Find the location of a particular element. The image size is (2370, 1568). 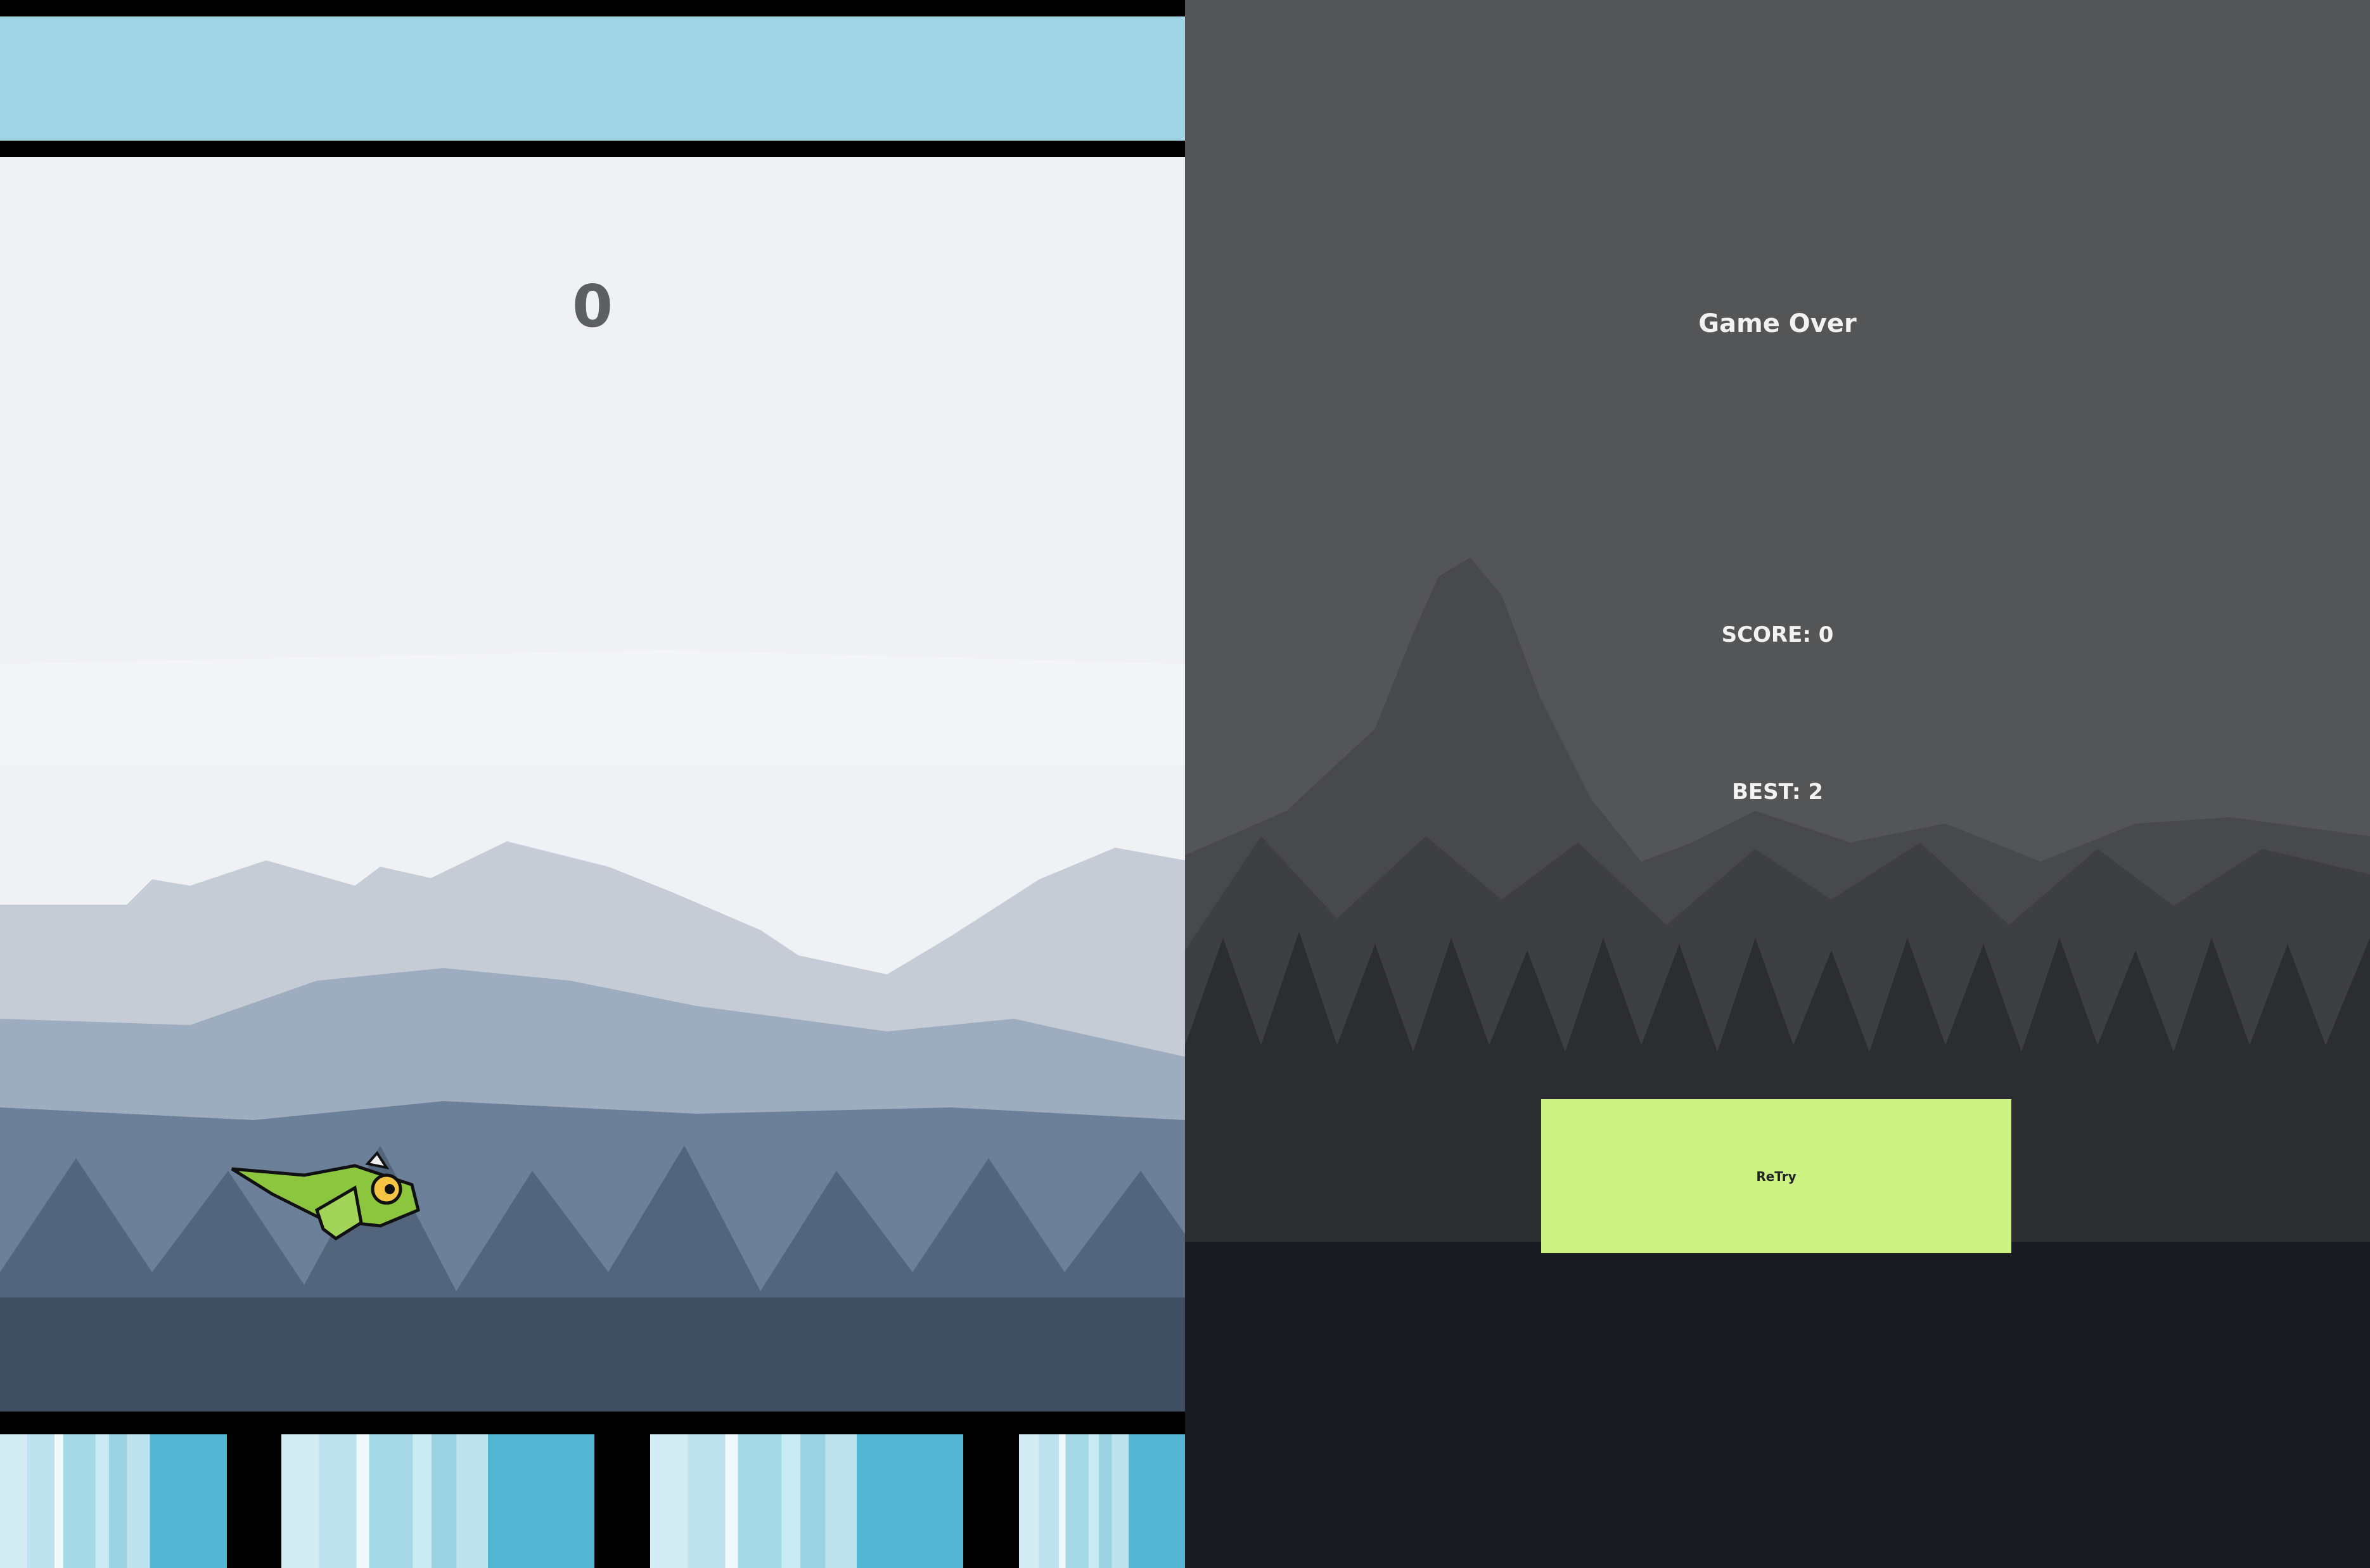

final-score: SCORE: 0 is located at coordinates (1777, 634).